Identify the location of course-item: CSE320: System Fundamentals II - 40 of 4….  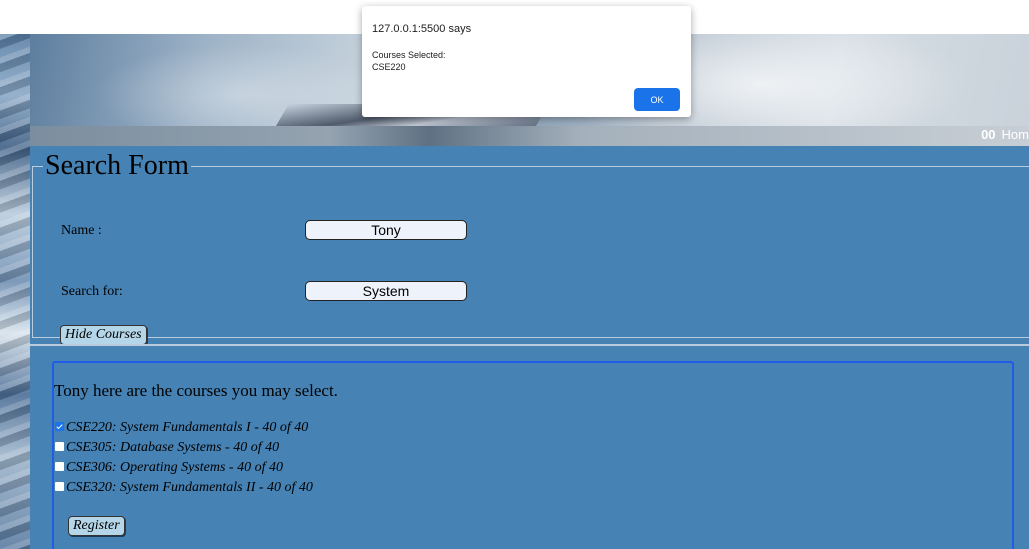
(184, 488).